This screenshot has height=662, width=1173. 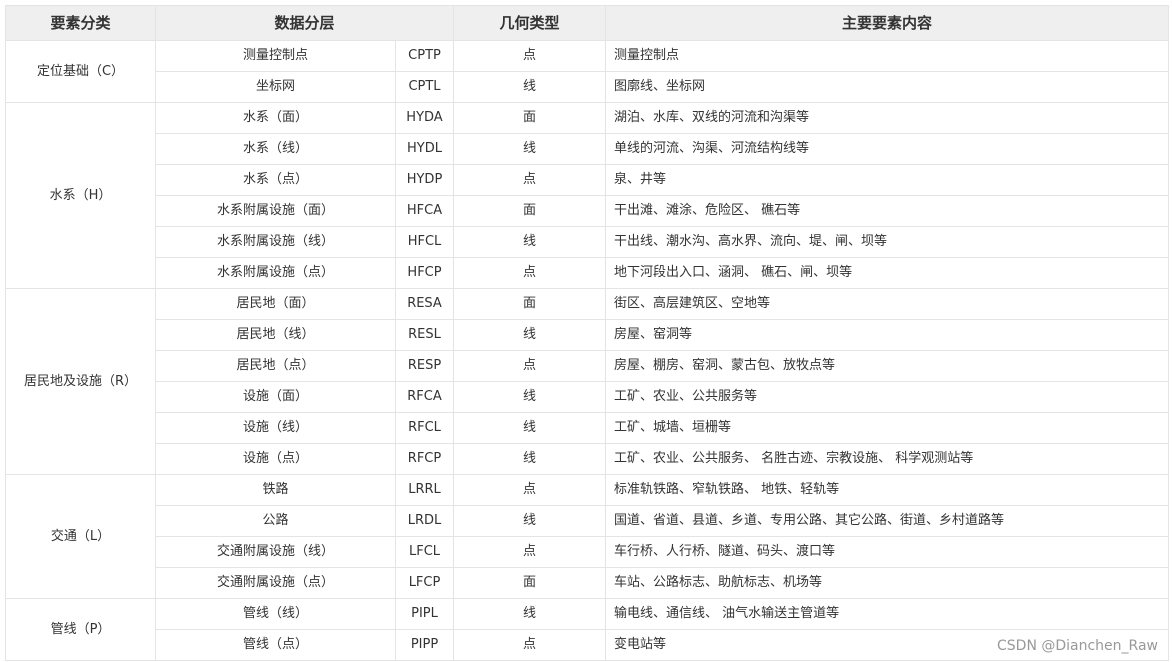 I want to click on table-row: 定位基础（C） 测量控制点 CPTP 点测量控制点, so click(x=587, y=71).